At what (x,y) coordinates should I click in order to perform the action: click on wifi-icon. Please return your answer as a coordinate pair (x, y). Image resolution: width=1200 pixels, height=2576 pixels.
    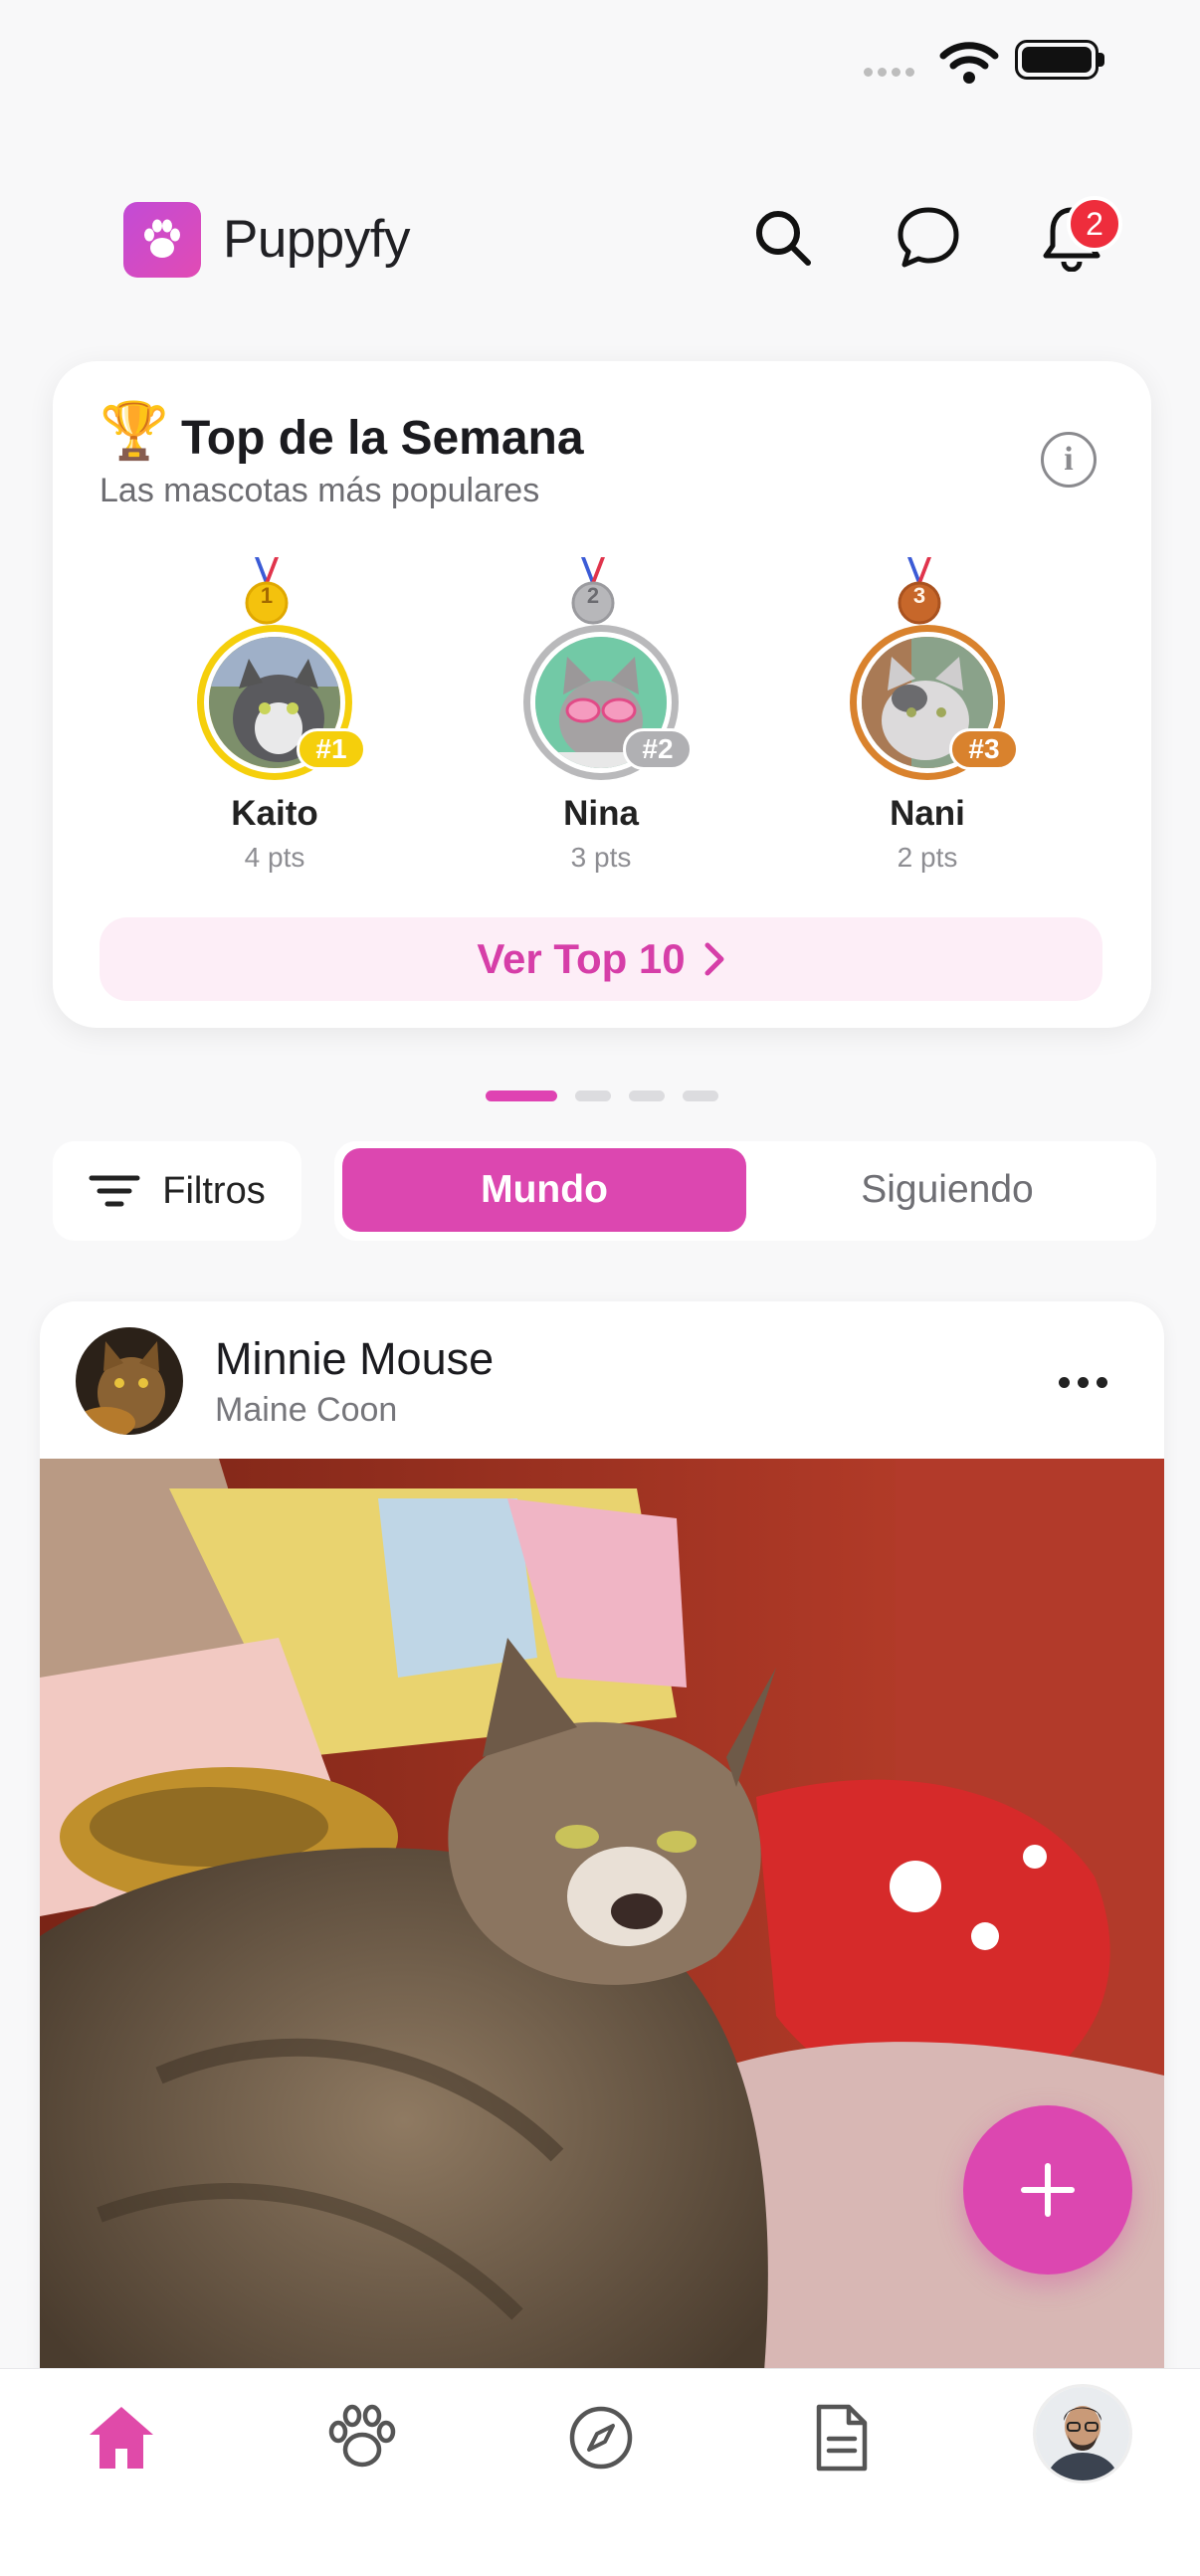
    Looking at the image, I should click on (969, 63).